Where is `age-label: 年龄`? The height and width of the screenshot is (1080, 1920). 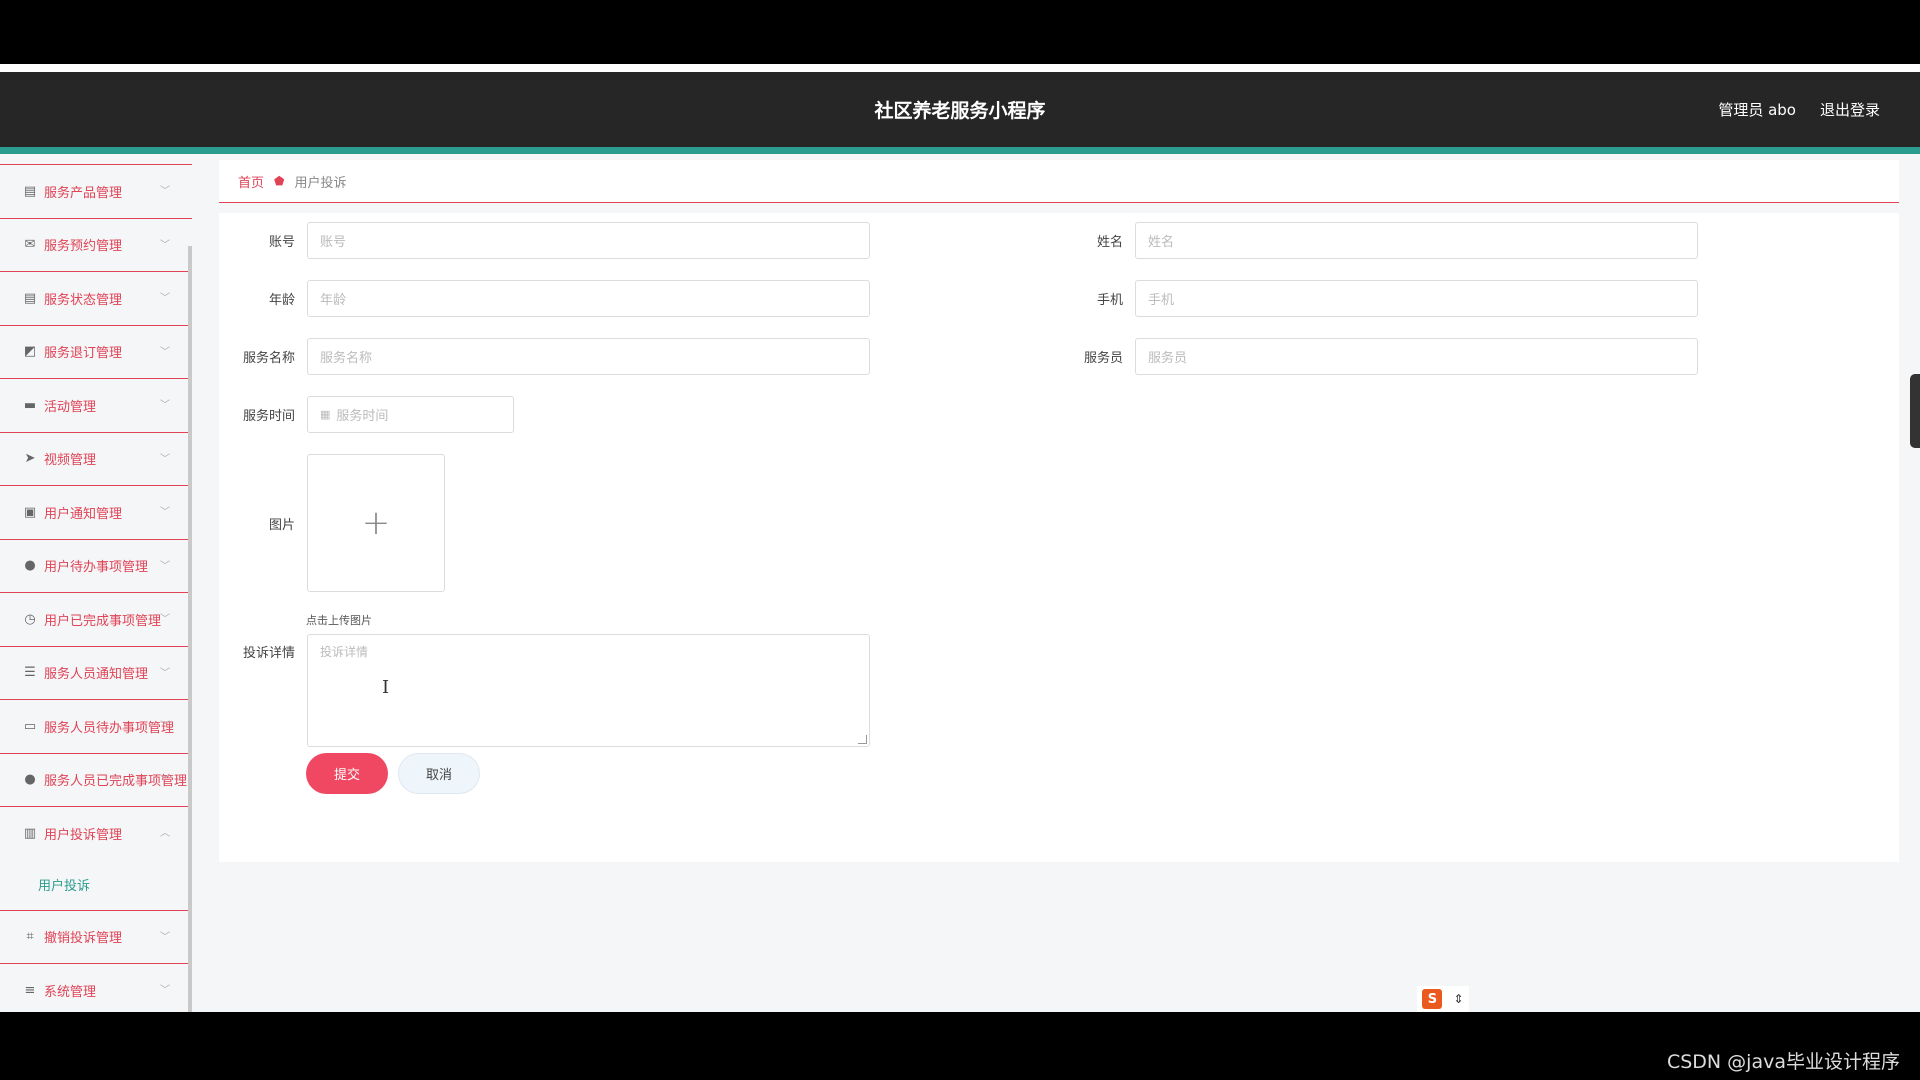 age-label: 年龄 is located at coordinates (281, 300).